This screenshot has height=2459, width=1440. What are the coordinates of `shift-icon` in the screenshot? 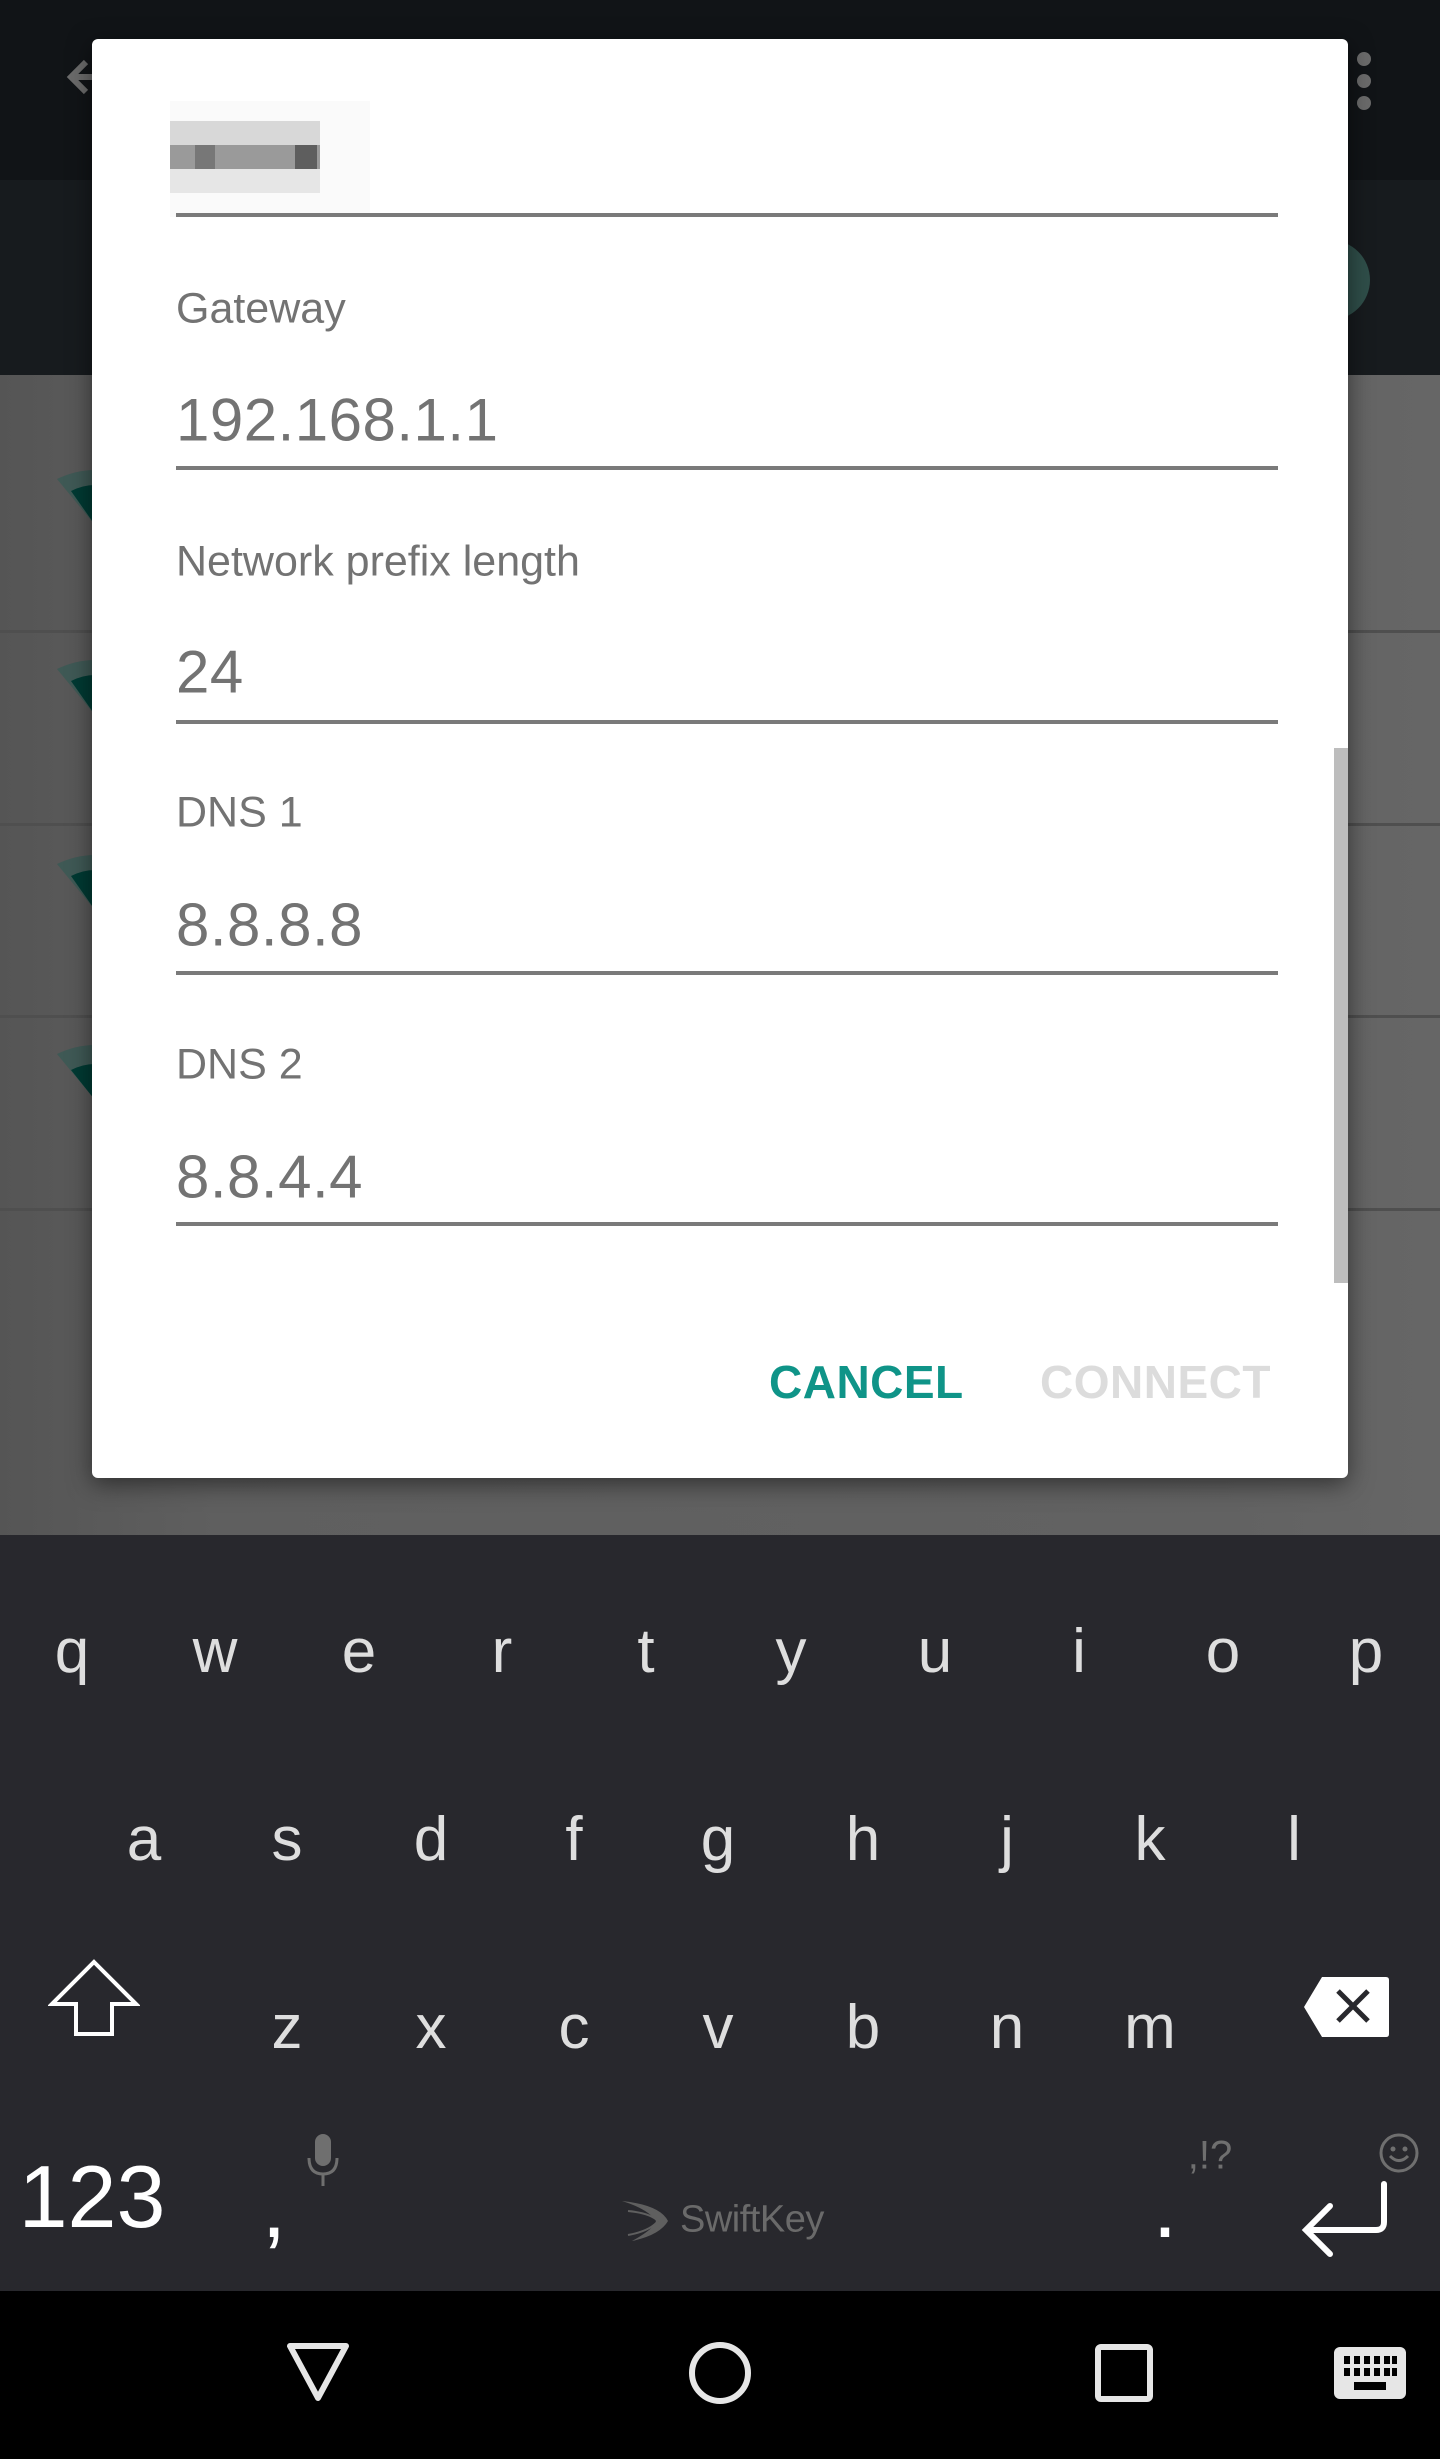 It's located at (94, 1998).